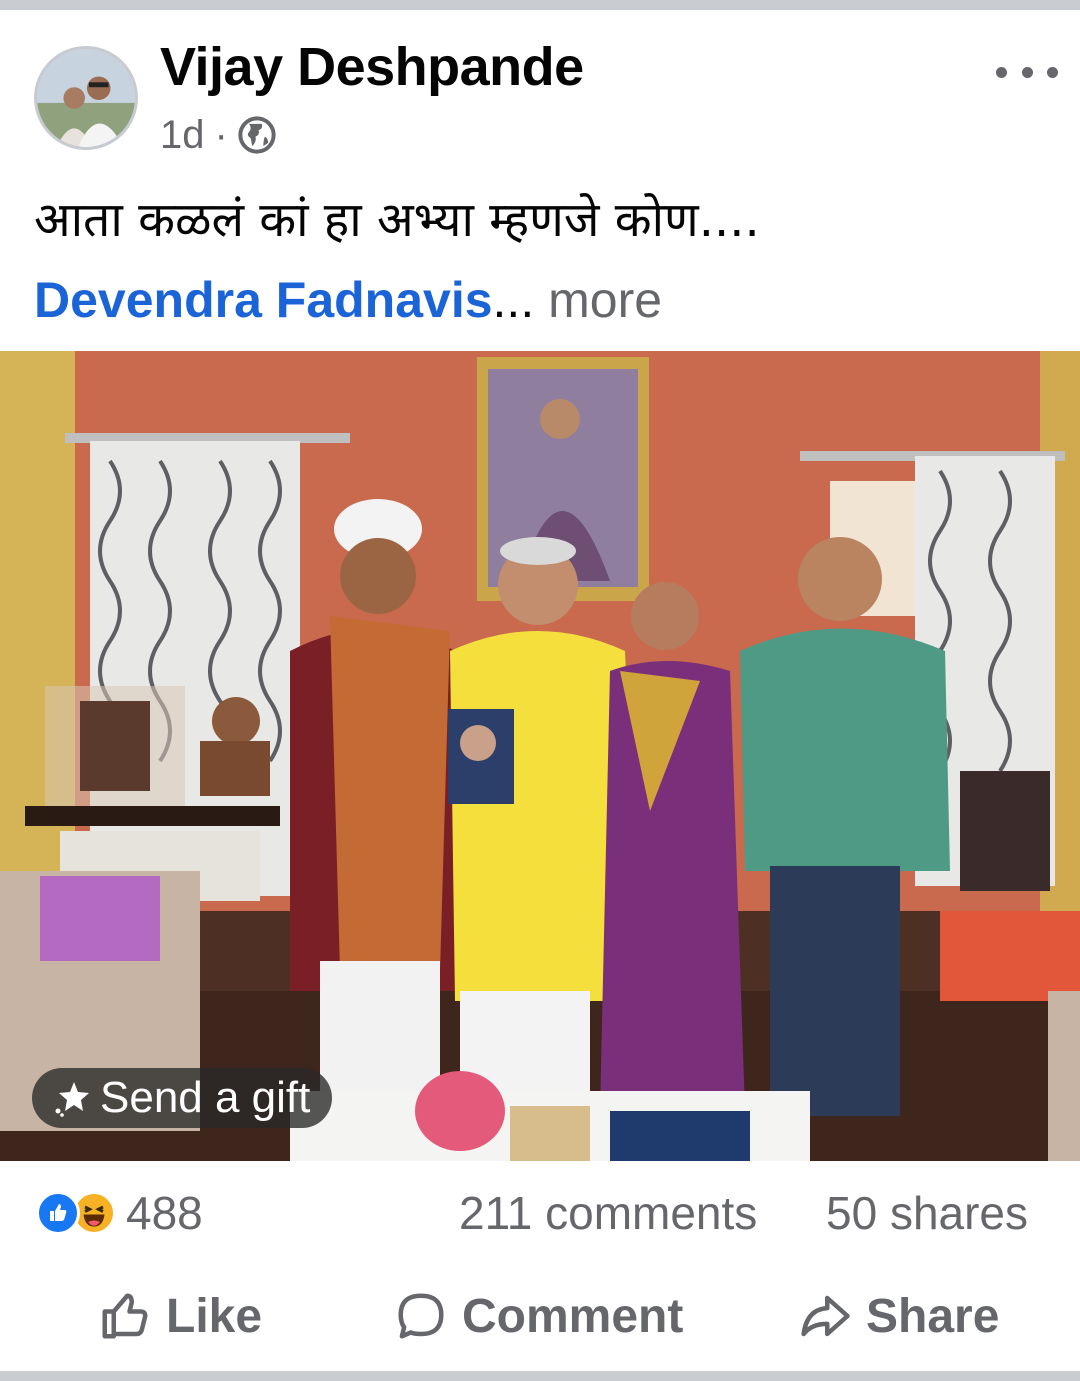  Describe the element at coordinates (421, 1316) in the screenshot. I see `comment-bubble-icon` at that location.